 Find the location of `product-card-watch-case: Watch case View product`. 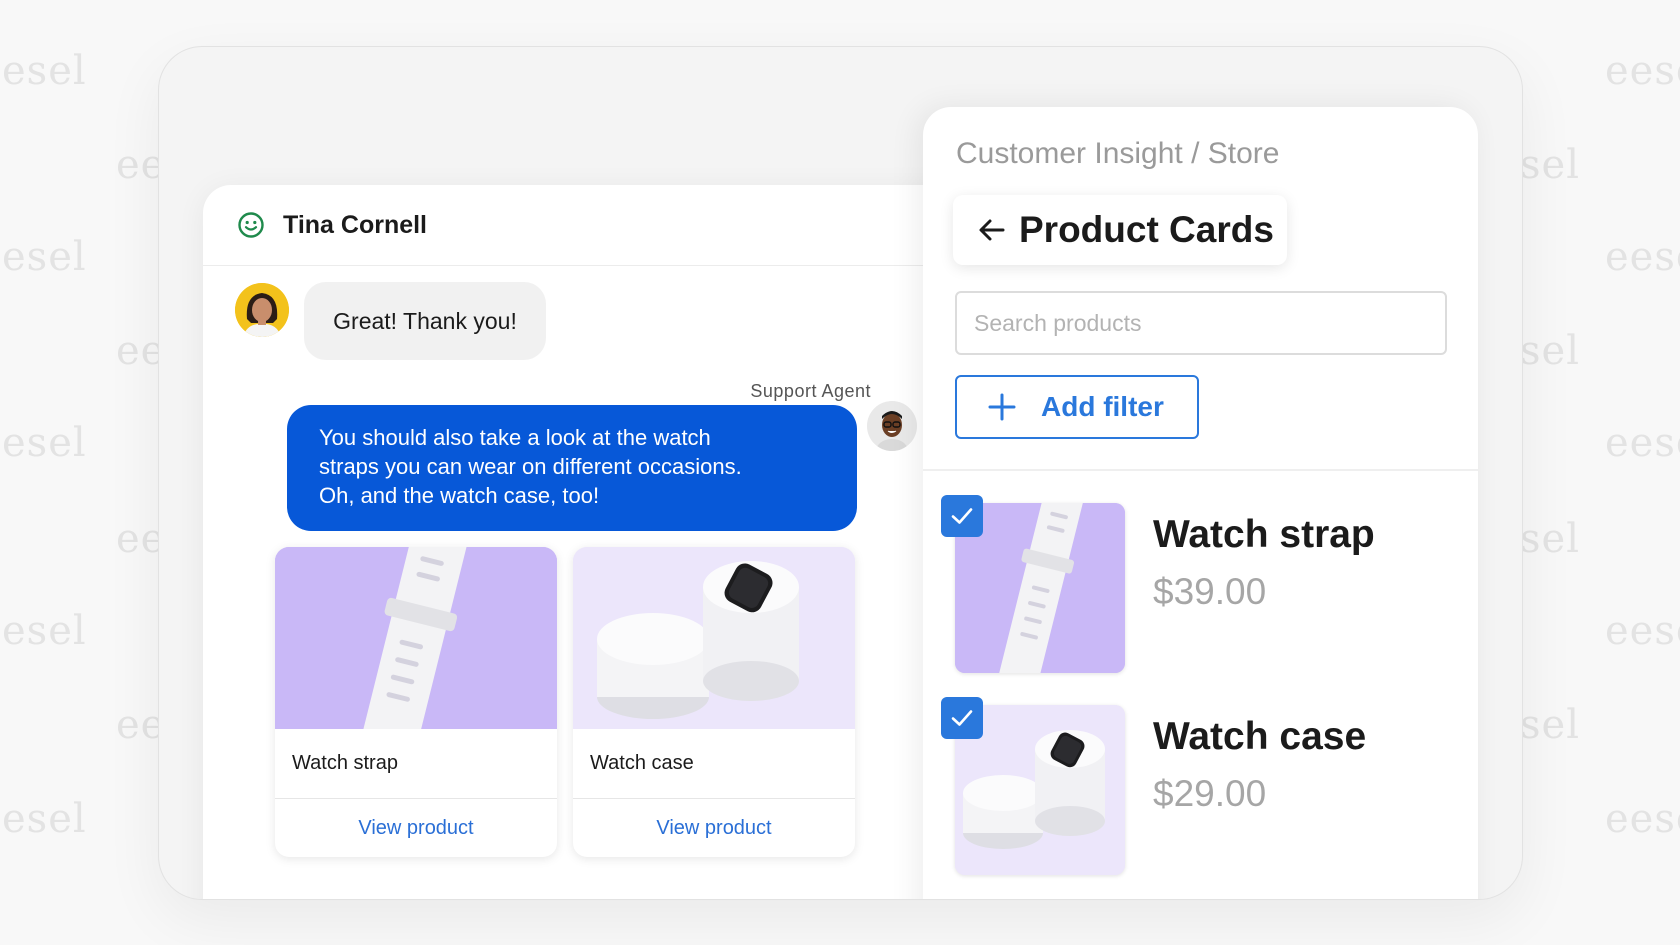

product-card-watch-case: Watch case View product is located at coordinates (714, 702).